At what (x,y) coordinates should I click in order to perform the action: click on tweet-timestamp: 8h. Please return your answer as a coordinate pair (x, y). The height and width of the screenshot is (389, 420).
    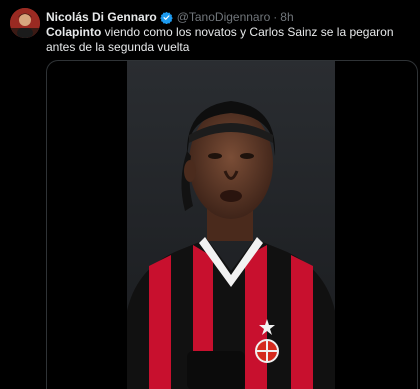
    Looking at the image, I should click on (286, 17).